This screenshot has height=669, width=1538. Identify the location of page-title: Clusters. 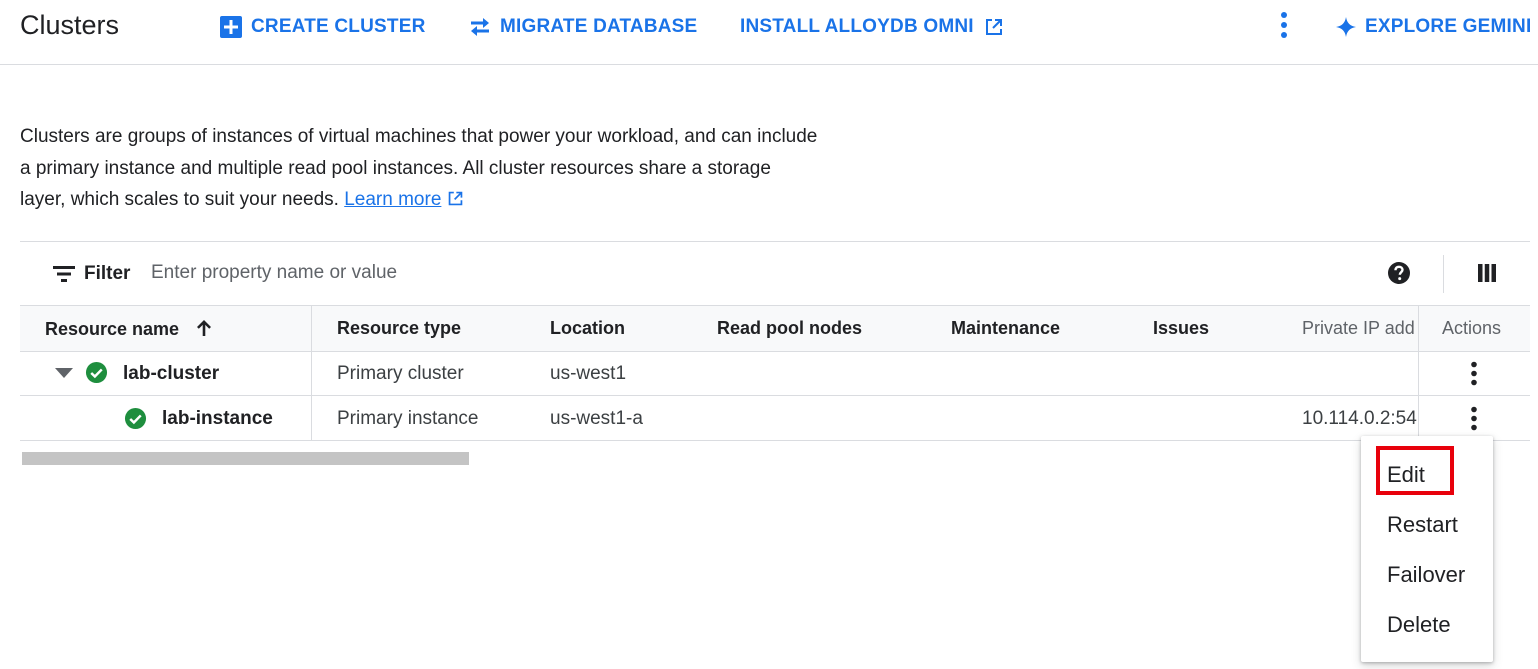
(70, 25).